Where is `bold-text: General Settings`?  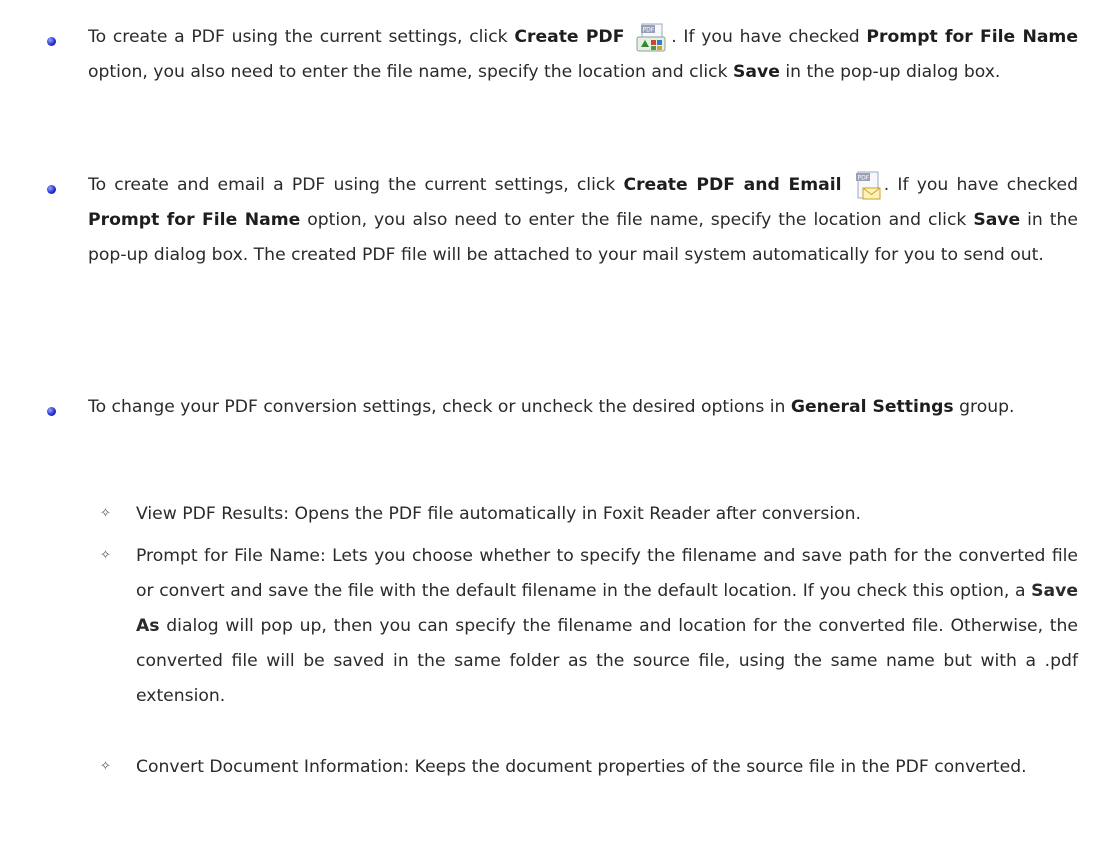 bold-text: General Settings is located at coordinates (872, 407).